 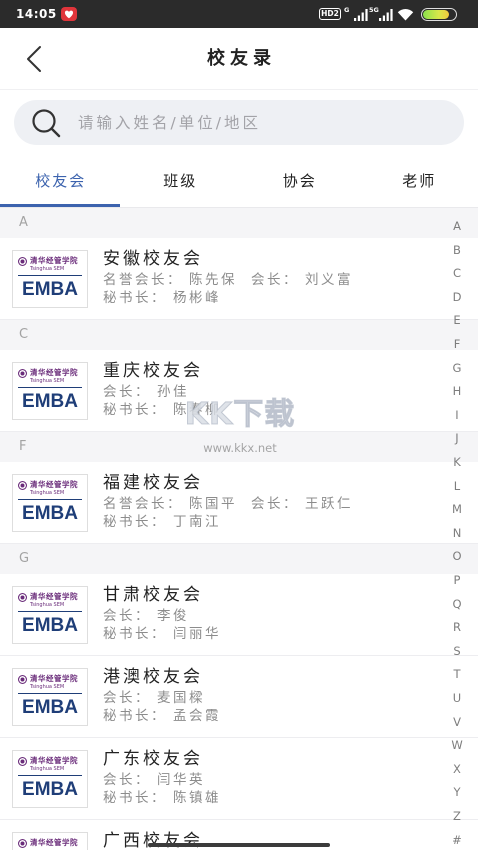 I want to click on tab-label: 协会, so click(x=299, y=181).